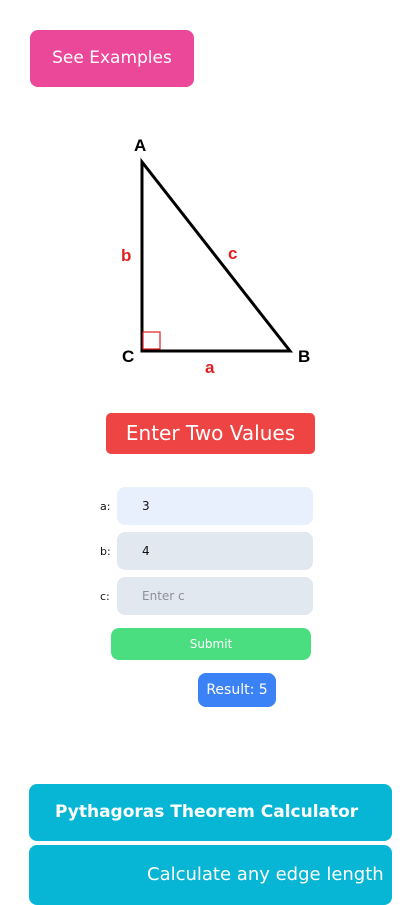  What do you see at coordinates (151, 340) in the screenshot?
I see `right-angle-marker` at bounding box center [151, 340].